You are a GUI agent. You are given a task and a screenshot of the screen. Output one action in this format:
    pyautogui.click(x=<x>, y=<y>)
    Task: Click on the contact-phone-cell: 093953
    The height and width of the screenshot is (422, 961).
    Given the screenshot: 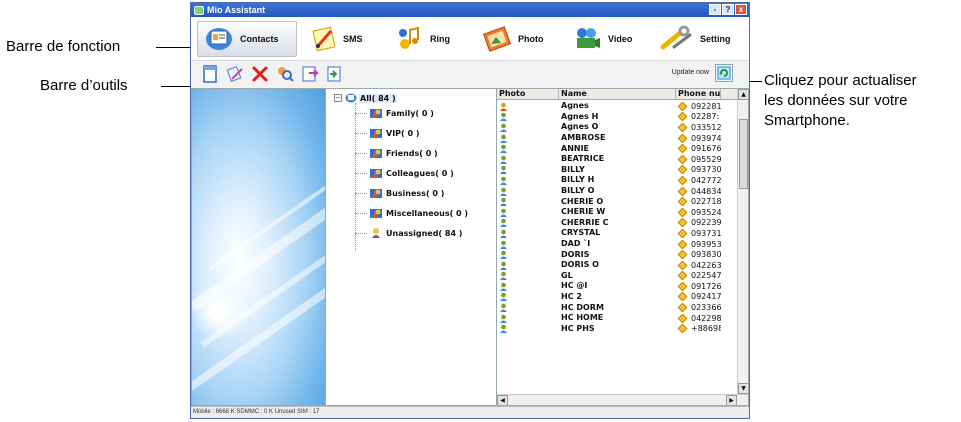 What is the action you would take?
    pyautogui.click(x=698, y=244)
    